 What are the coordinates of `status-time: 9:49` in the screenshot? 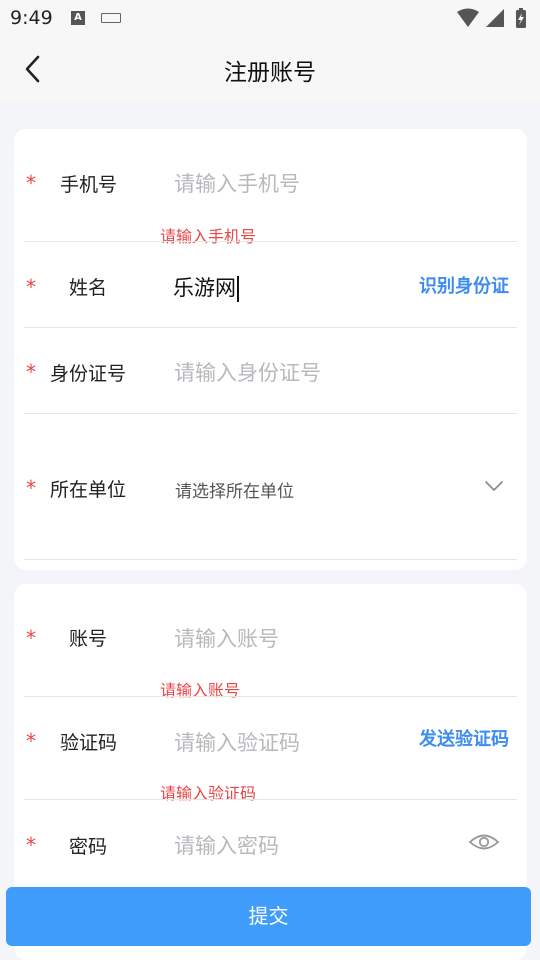 It's located at (31, 18).